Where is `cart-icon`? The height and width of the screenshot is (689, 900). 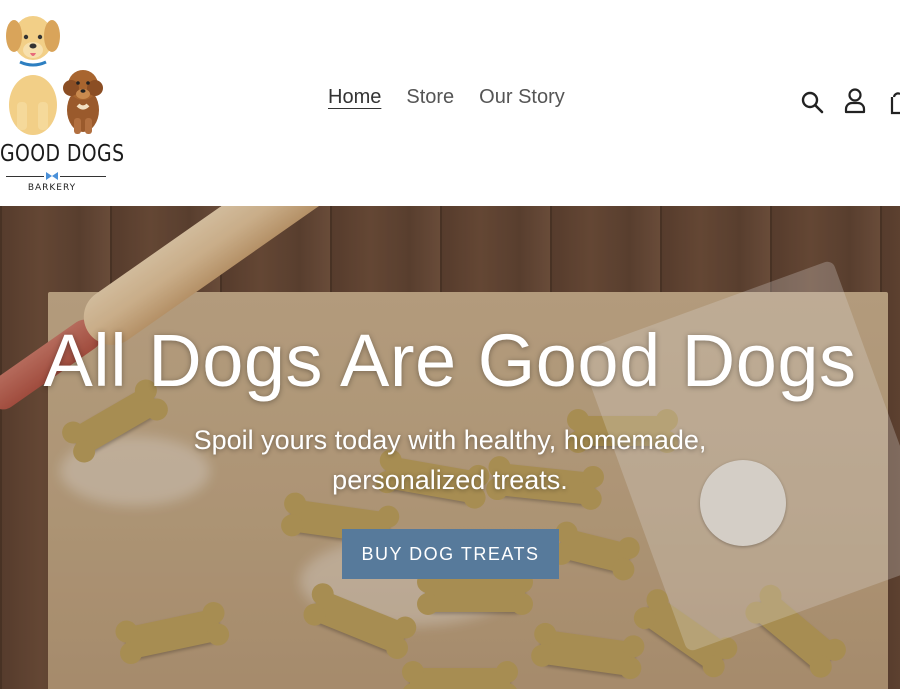 cart-icon is located at coordinates (895, 102).